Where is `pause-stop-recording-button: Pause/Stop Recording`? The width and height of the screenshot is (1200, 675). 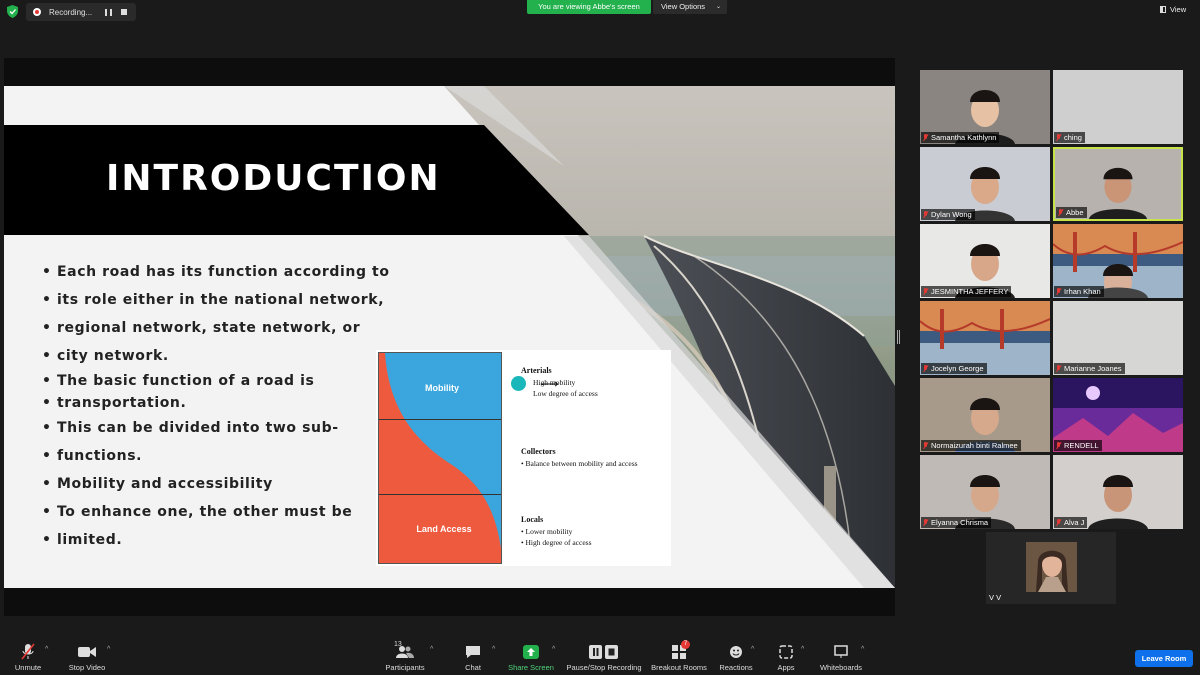
pause-stop-recording-button: Pause/Stop Recording is located at coordinates (604, 656).